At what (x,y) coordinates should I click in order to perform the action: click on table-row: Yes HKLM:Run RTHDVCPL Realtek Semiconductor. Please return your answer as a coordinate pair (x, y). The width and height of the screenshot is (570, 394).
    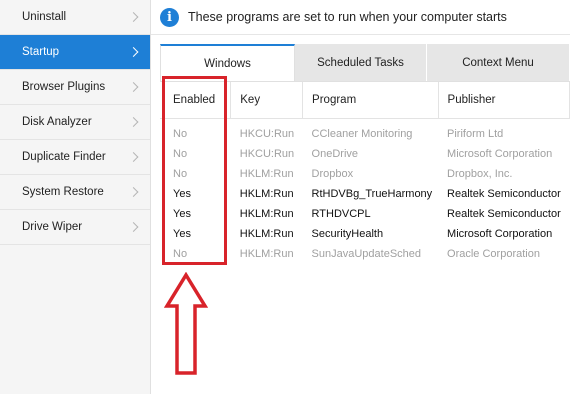
    Looking at the image, I should click on (365, 214).